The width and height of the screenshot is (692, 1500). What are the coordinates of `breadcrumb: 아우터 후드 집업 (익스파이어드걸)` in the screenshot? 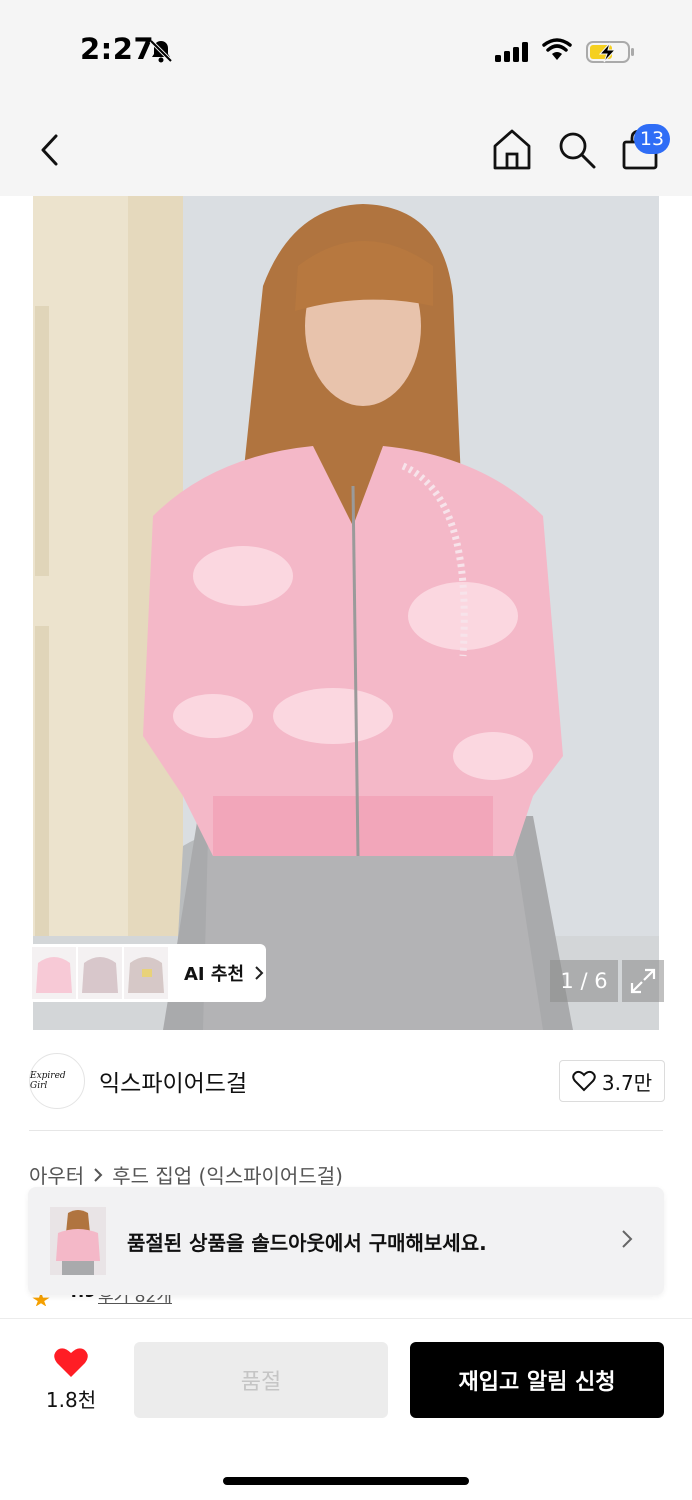 It's located at (186, 1174).